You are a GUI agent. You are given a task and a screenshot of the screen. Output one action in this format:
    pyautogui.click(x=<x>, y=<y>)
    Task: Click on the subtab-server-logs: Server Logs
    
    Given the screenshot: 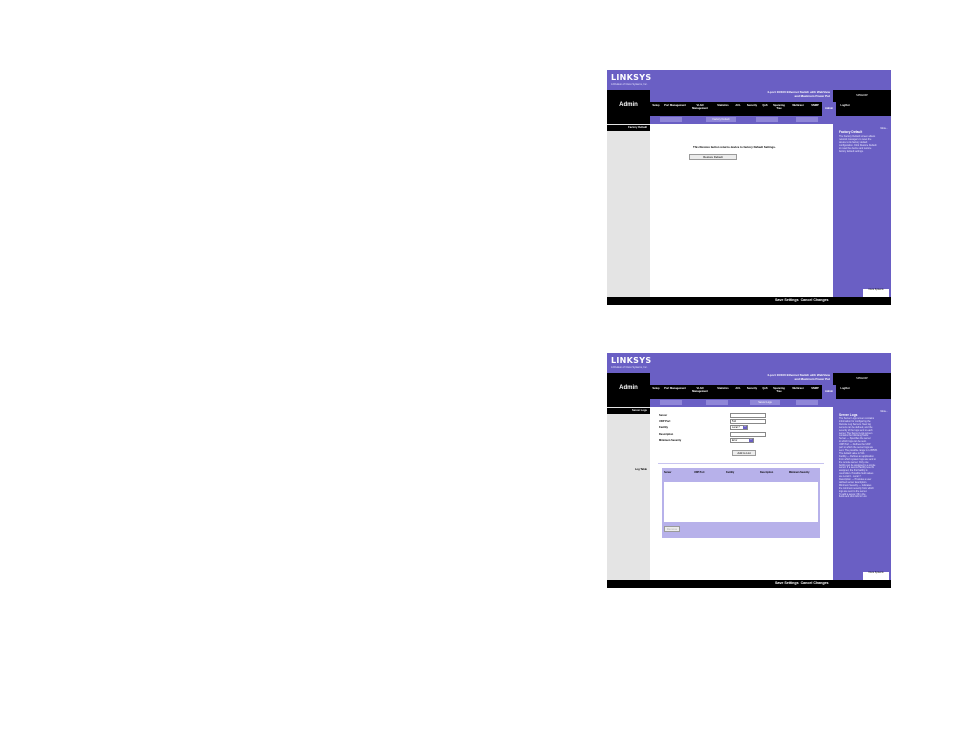 What is the action you would take?
    pyautogui.click(x=765, y=402)
    